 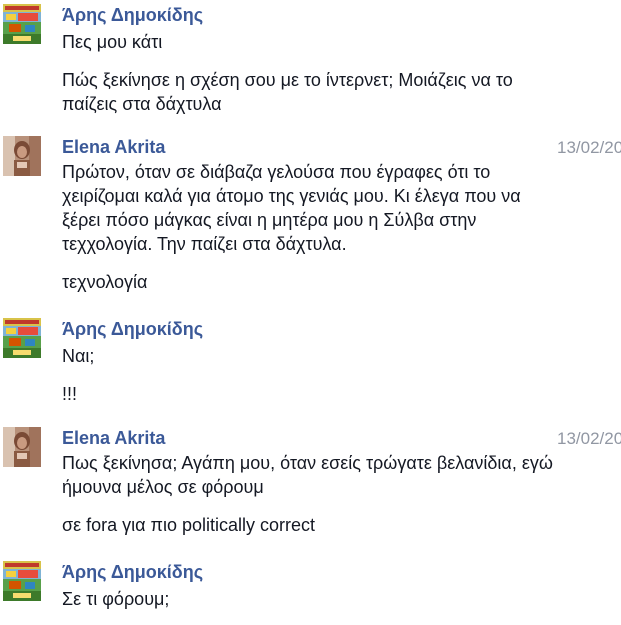 I want to click on message-body: Ναι; !!!, so click(x=340, y=382).